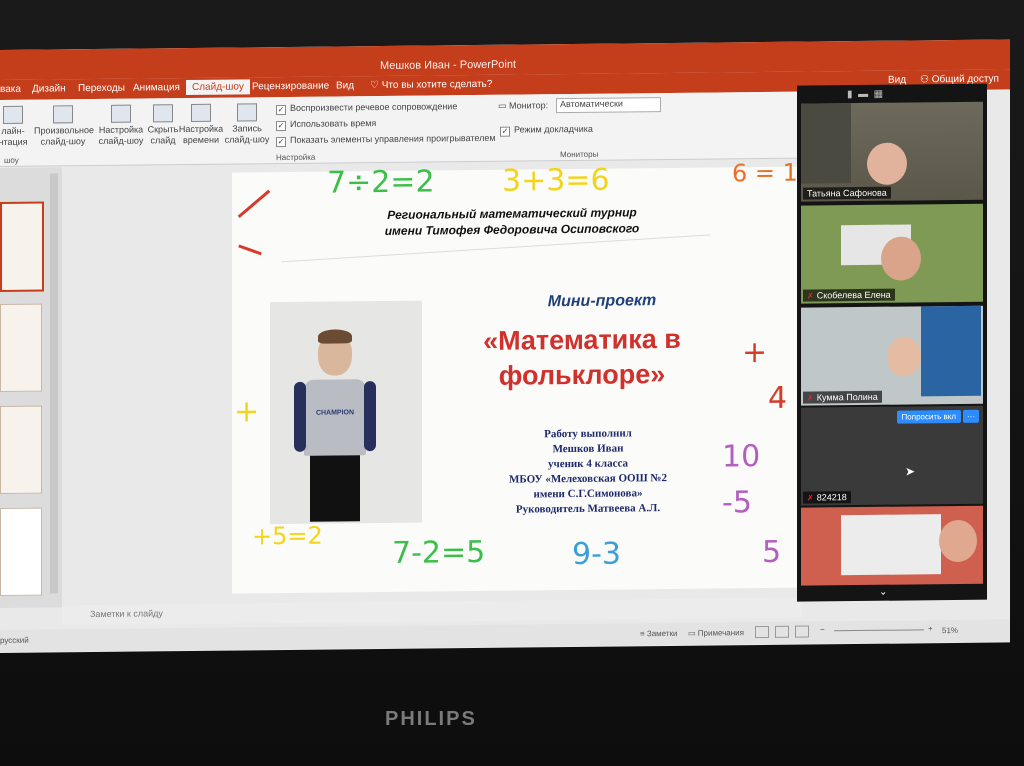 Image resolution: width=1024 pixels, height=766 pixels. I want to click on zoom-level: 51%, so click(950, 630).